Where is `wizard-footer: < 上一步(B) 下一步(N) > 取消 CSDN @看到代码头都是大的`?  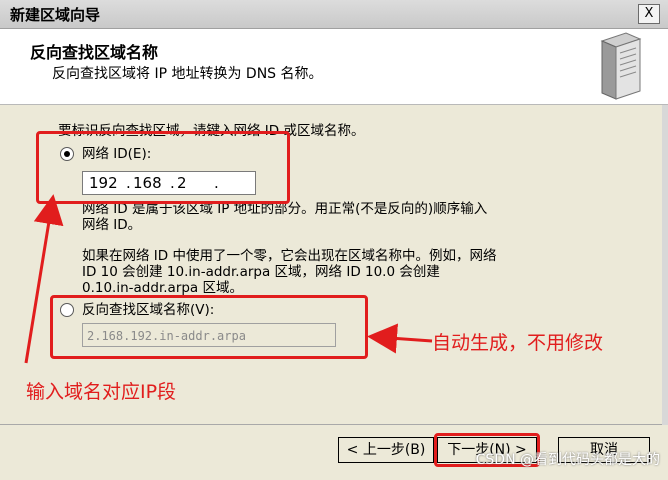
wizard-footer: < 上一步(B) 下一步(N) > 取消 CSDN @看到代码头都是大的 is located at coordinates (334, 452).